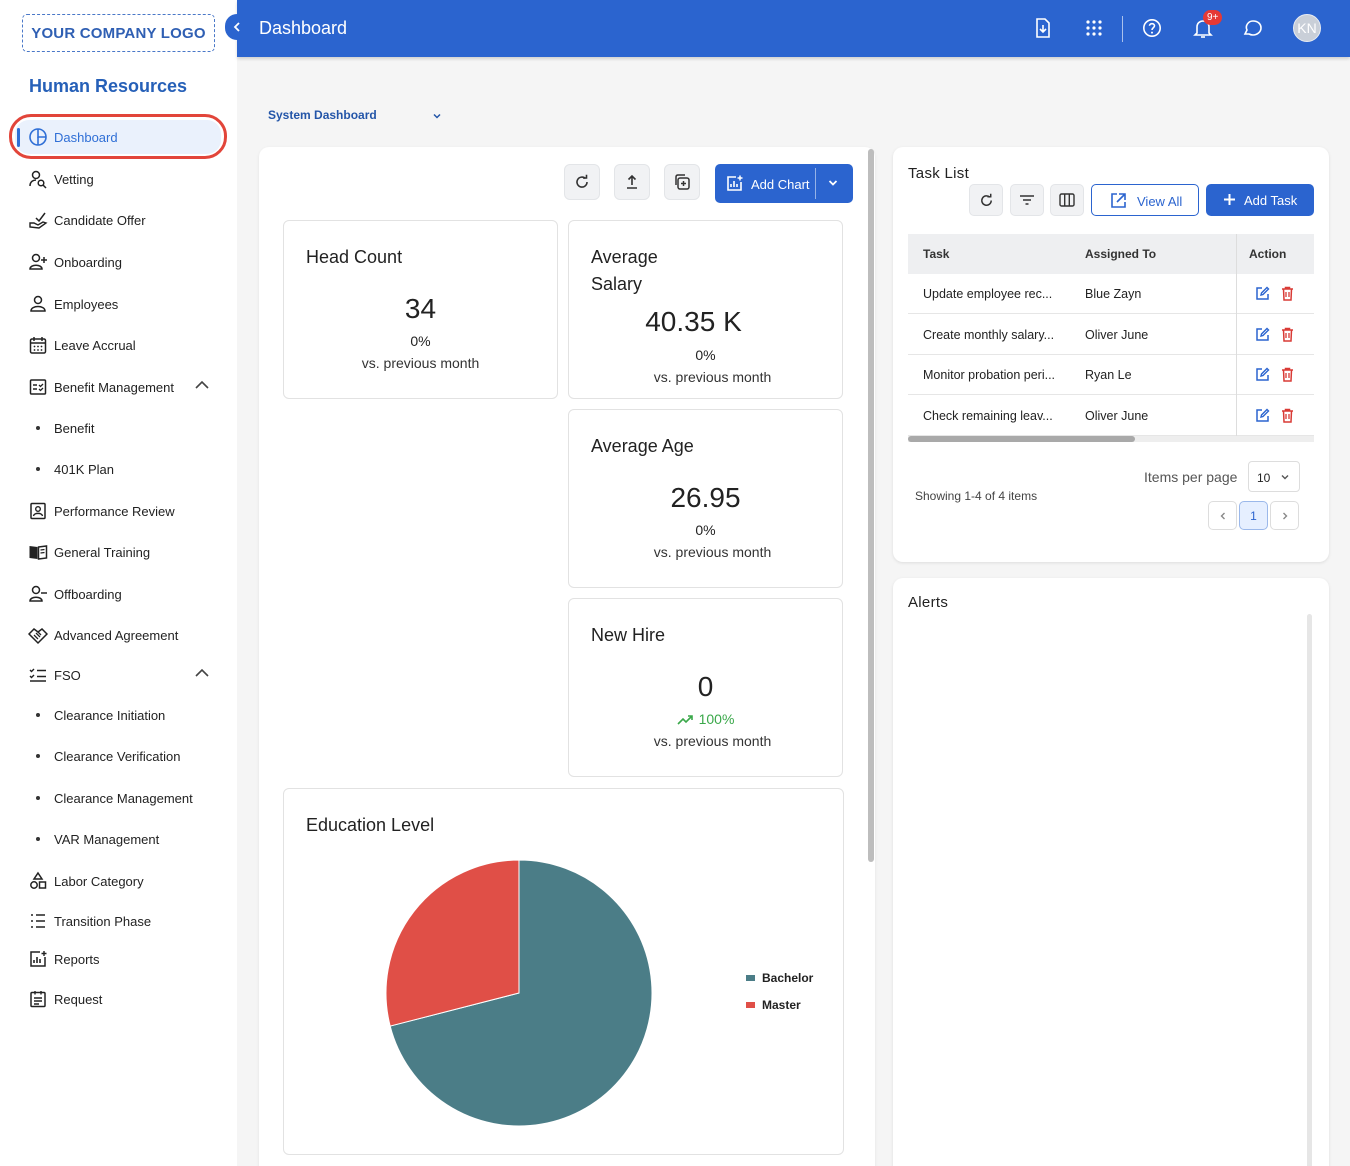 Image resolution: width=1350 pixels, height=1166 pixels. I want to click on sidebar-collapse-button, so click(237, 27).